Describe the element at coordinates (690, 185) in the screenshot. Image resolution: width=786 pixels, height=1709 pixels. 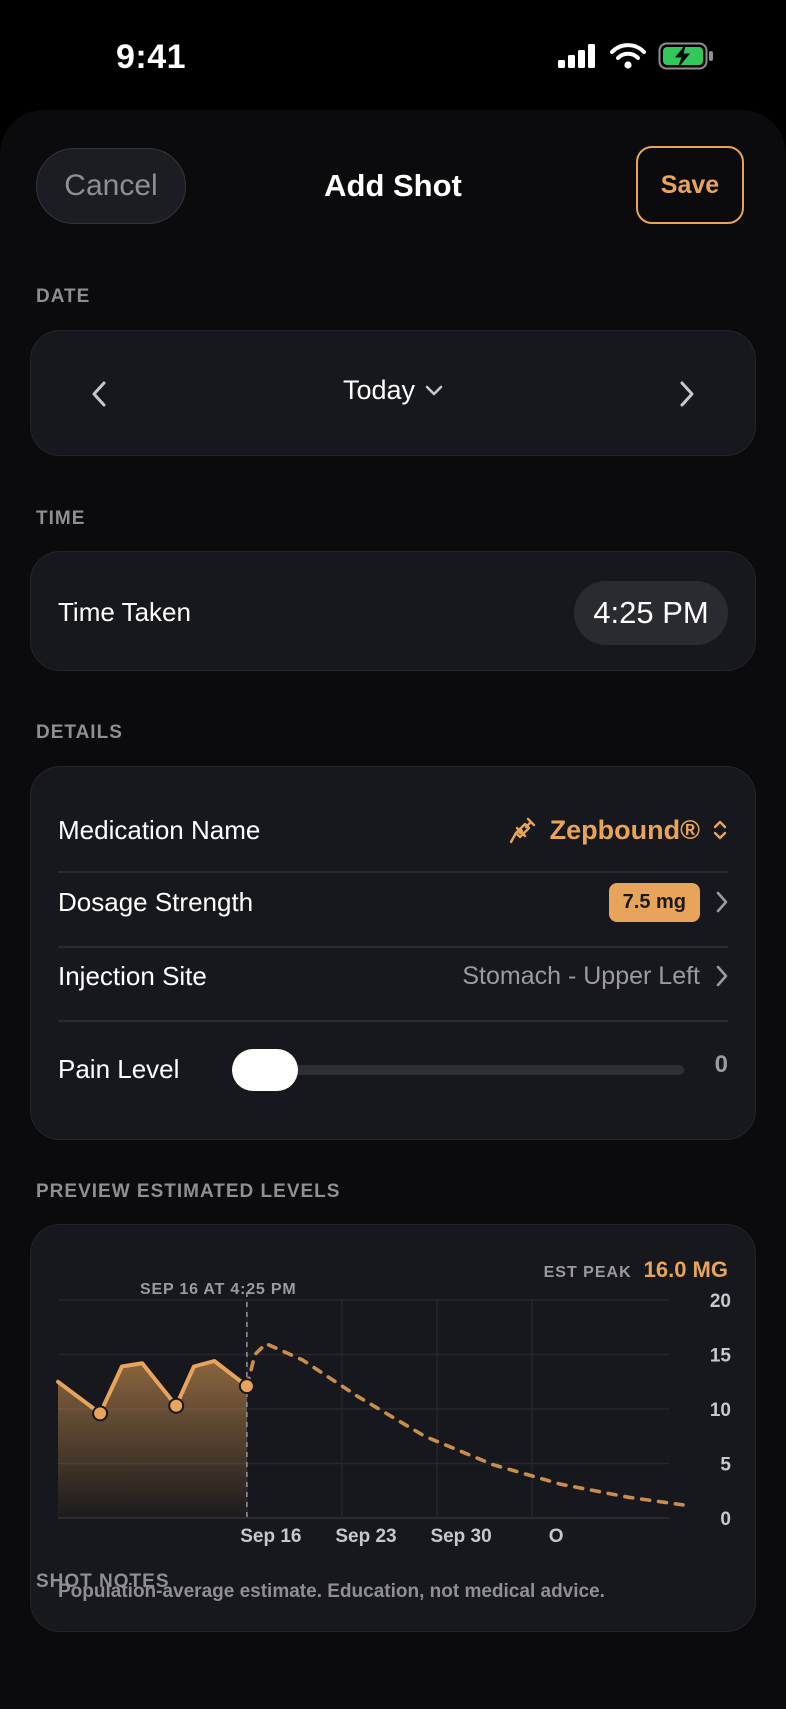
I see `save-button: Save` at that location.